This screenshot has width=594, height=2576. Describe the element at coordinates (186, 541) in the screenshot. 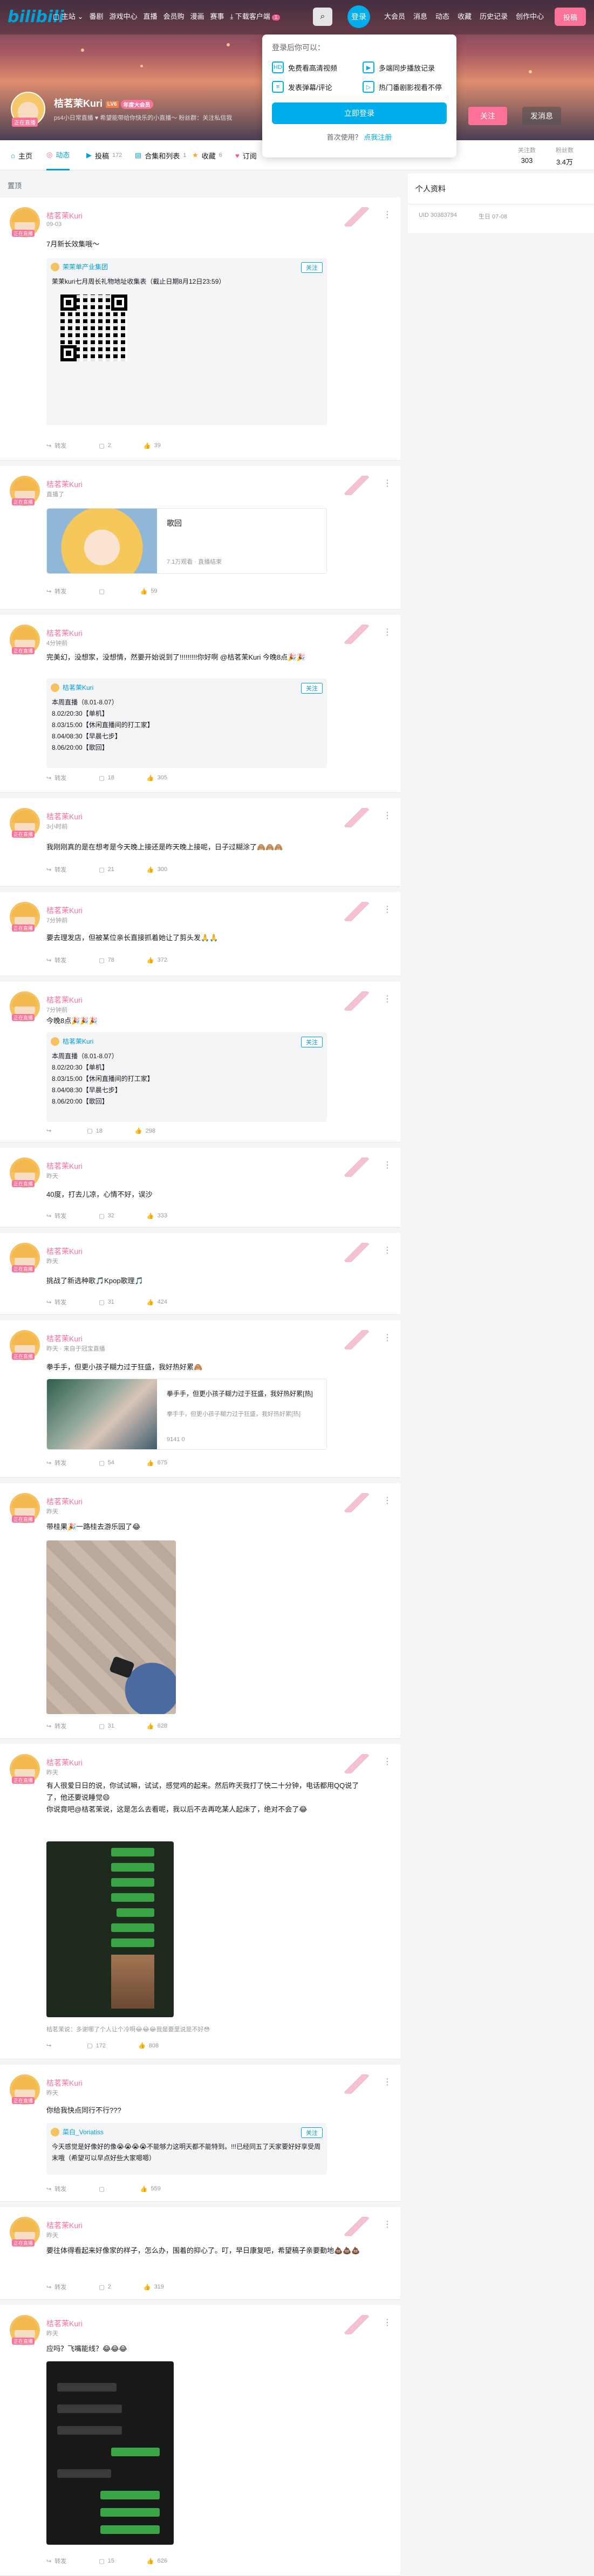

I see `live-link-card: 歌回 7.1万观看 · 直播结束` at that location.